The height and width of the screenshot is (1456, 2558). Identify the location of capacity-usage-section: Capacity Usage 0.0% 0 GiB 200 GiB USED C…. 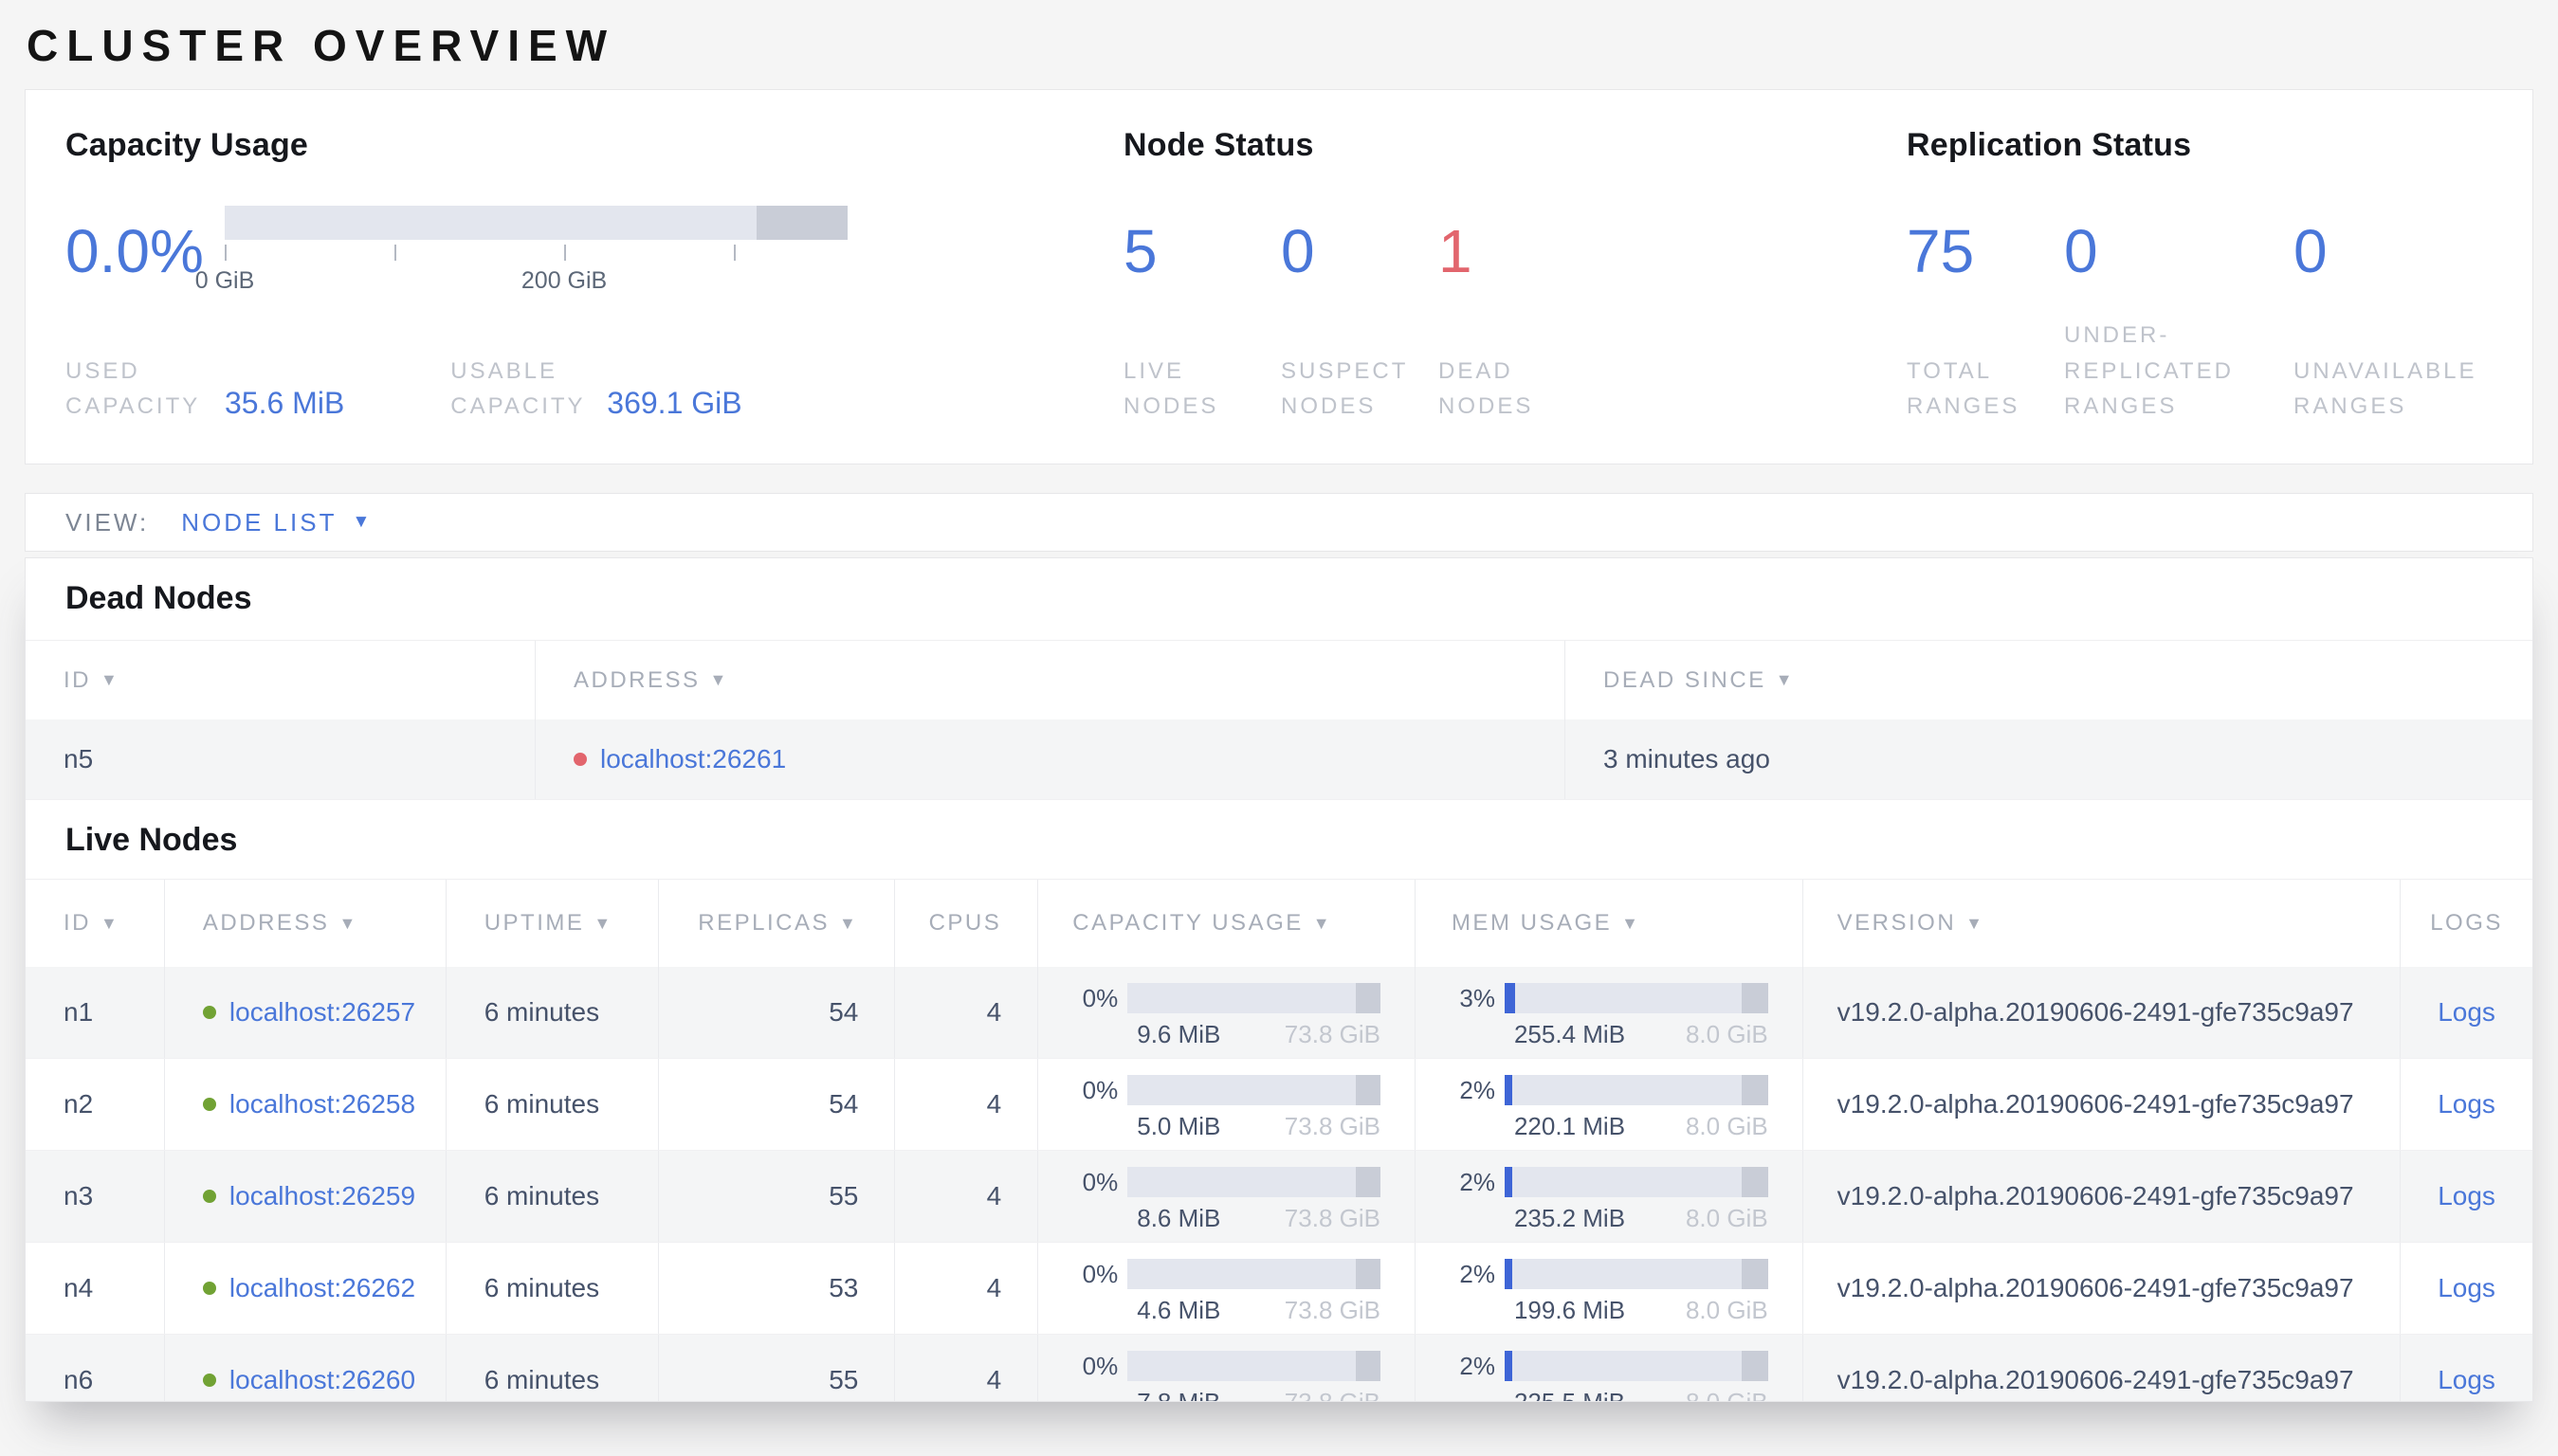
(575, 275).